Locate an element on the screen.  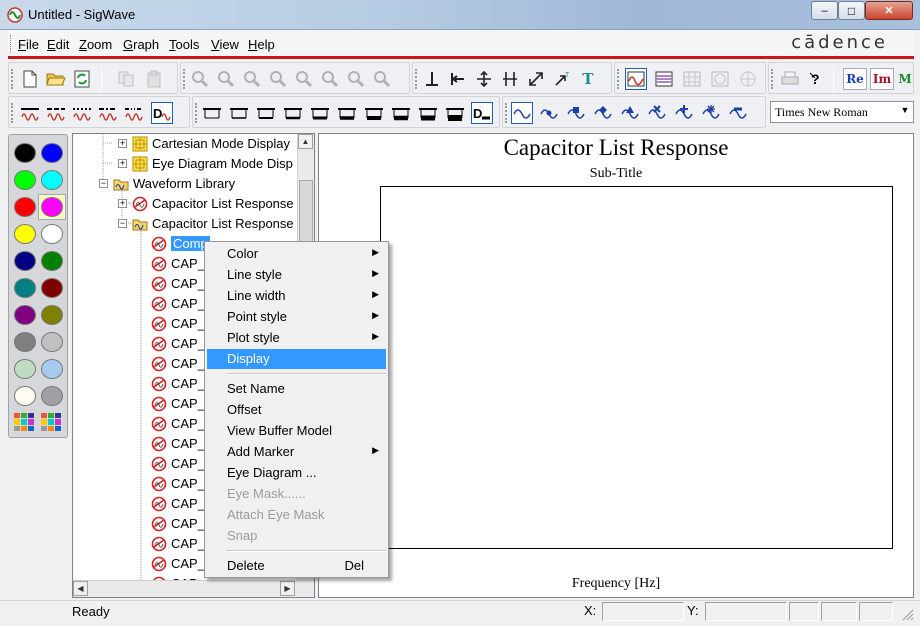
width-6-button is located at coordinates (347, 113).